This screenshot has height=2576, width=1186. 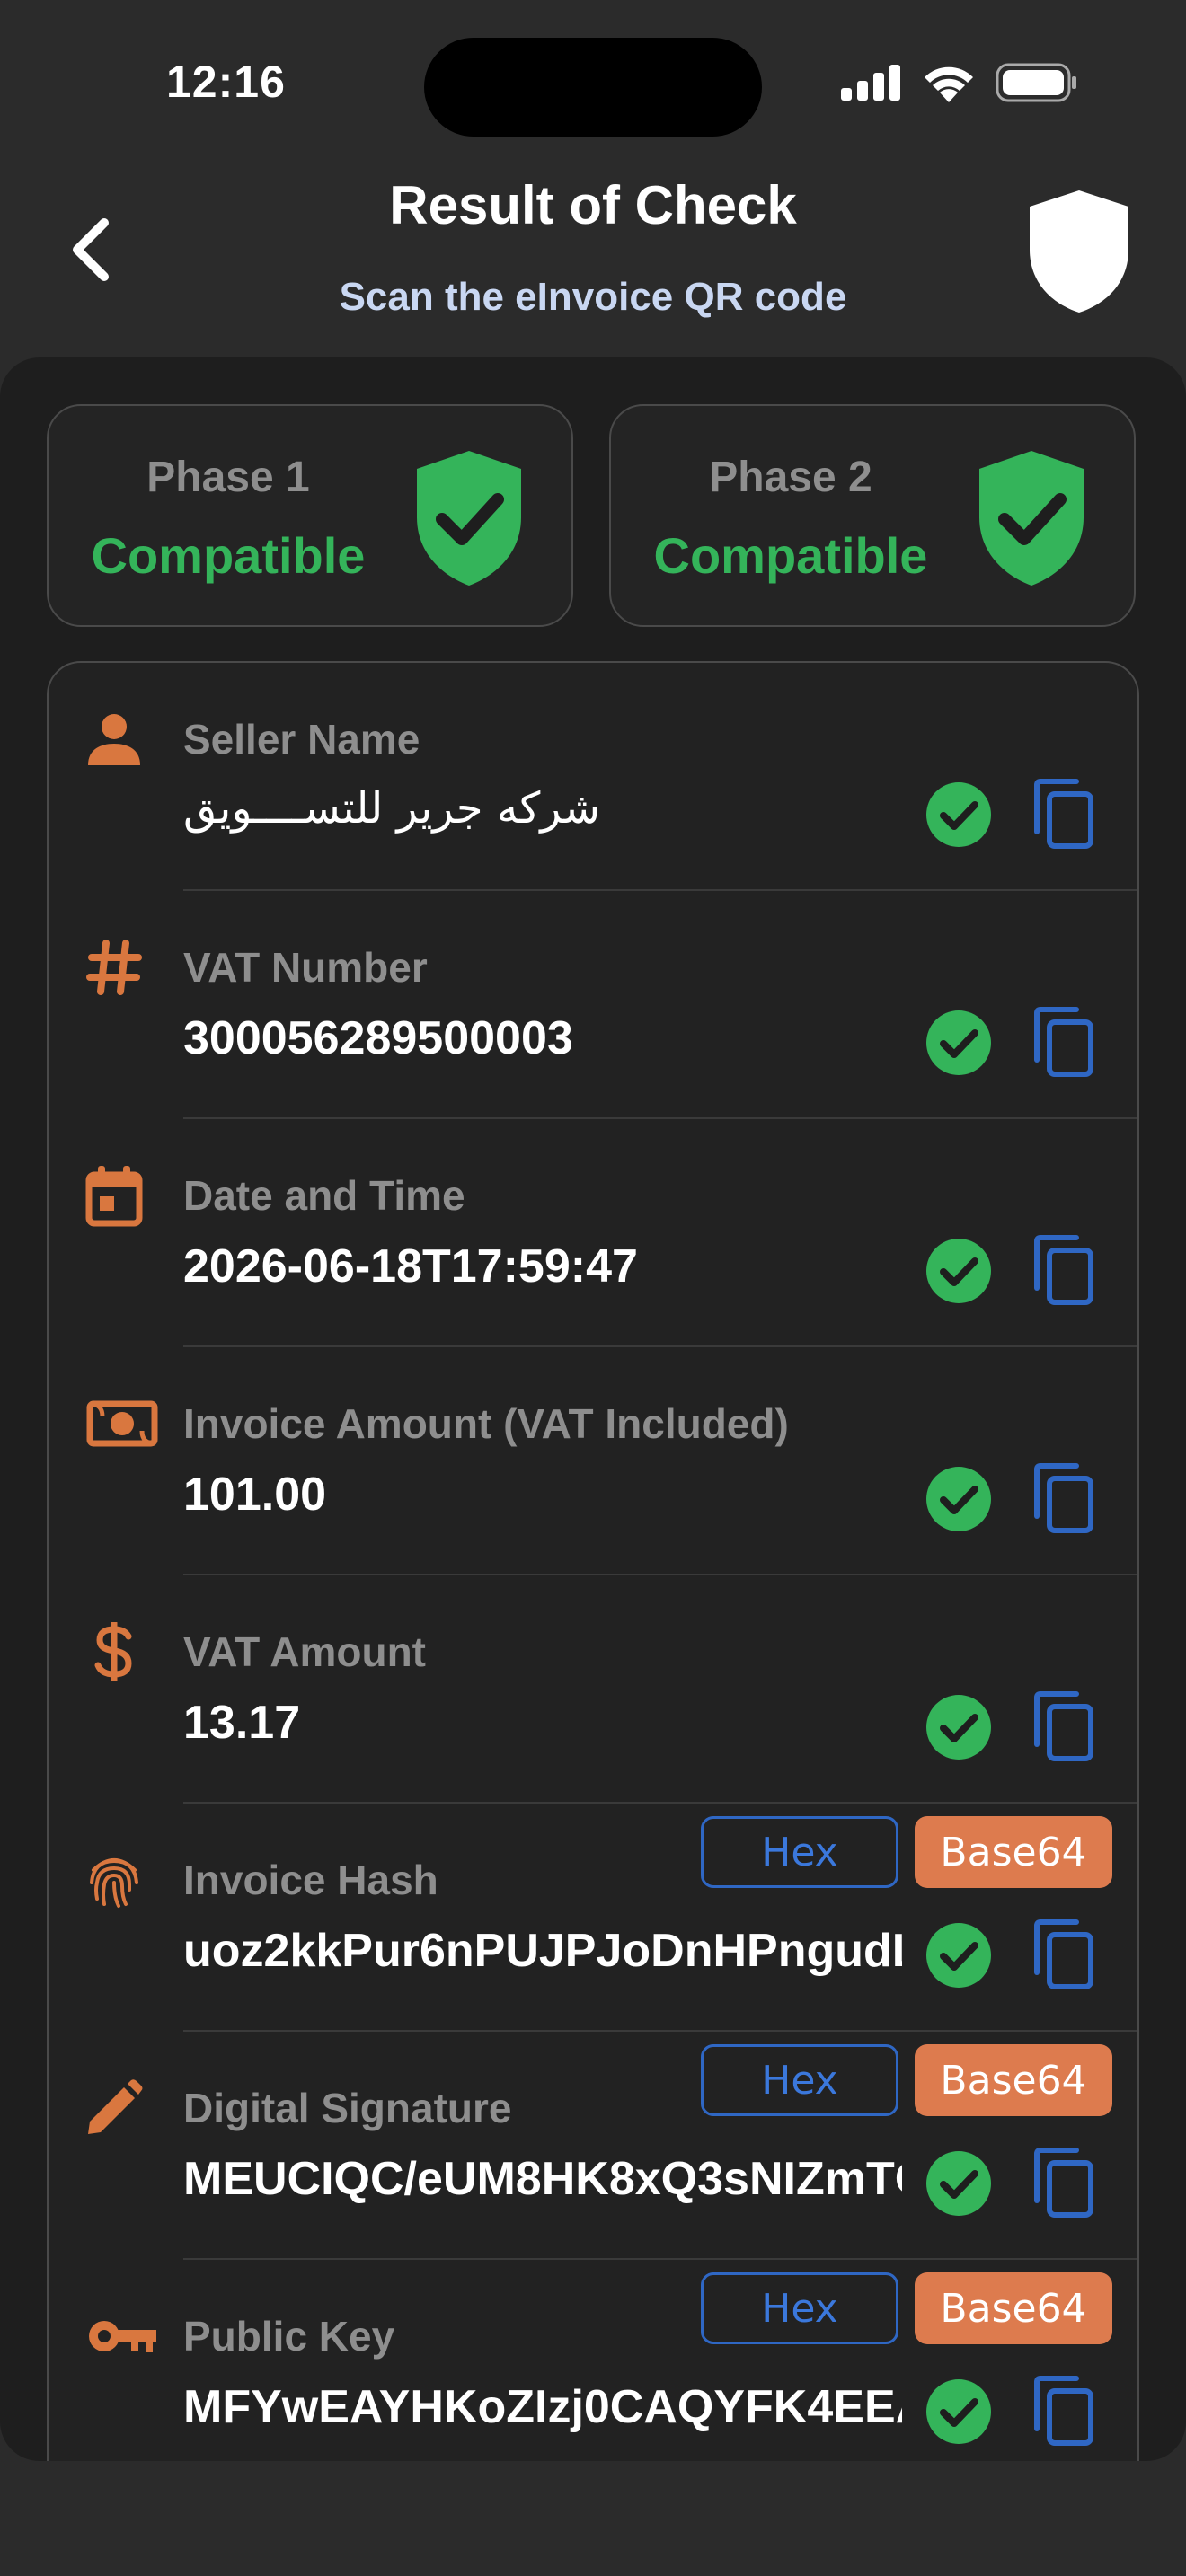 I want to click on phase-1-card: Phase 1 Compatible, so click(x=310, y=515).